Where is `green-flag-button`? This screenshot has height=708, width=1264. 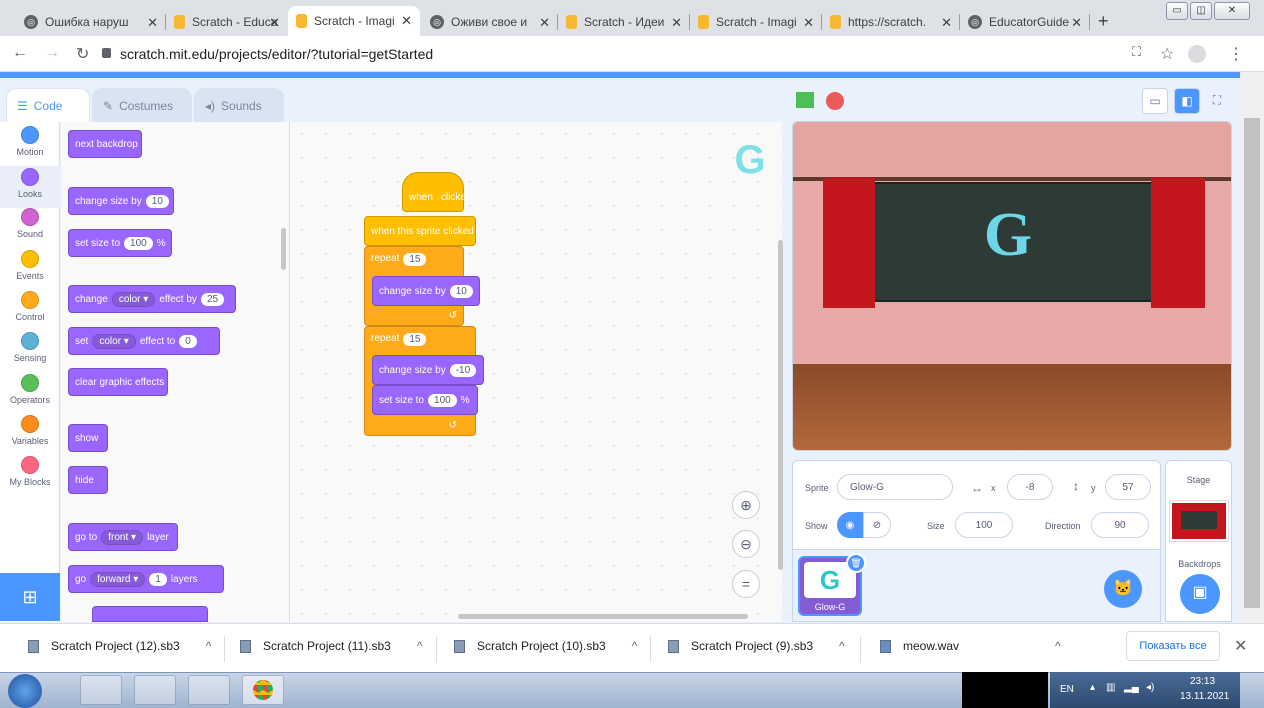 green-flag-button is located at coordinates (805, 100).